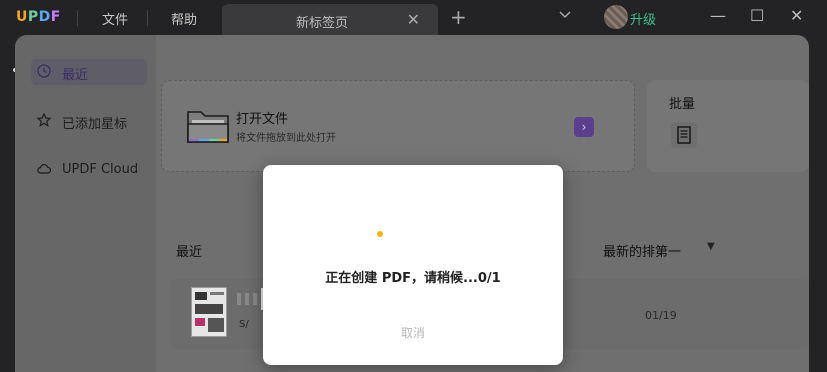 The image size is (827, 372). I want to click on sidebar-item-starred: 已添加星标, so click(89, 121).